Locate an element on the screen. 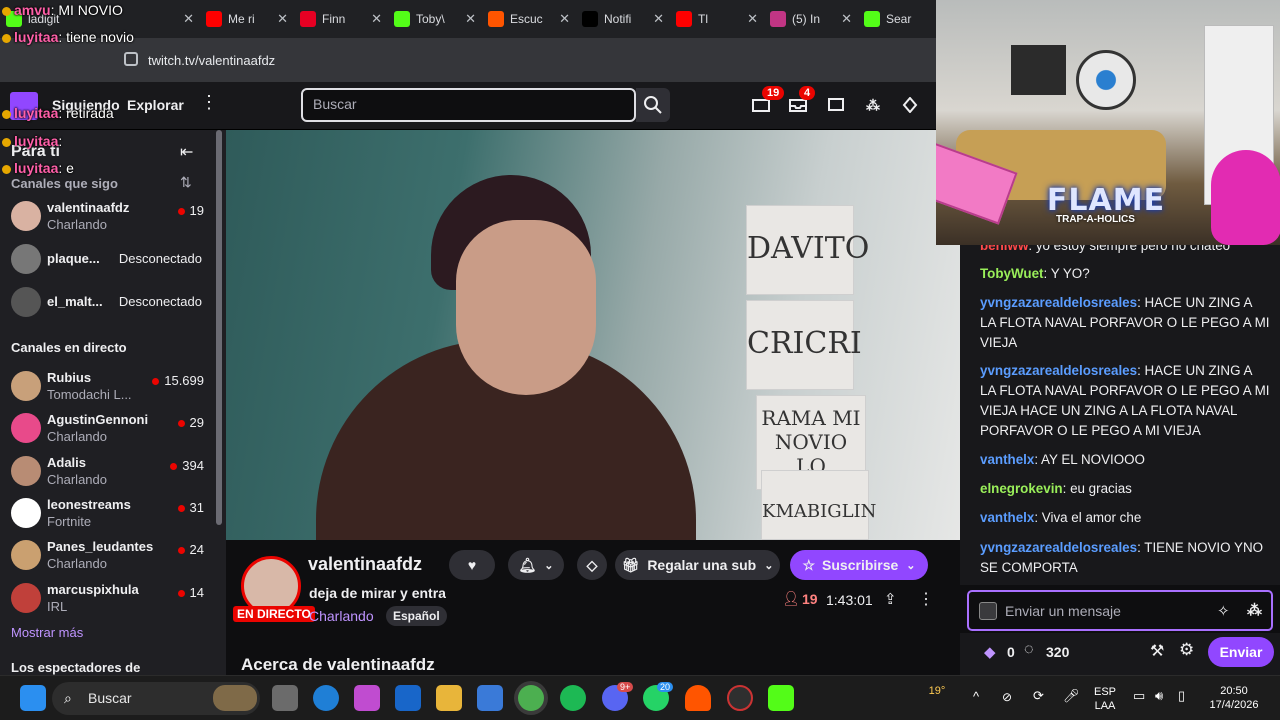 This screenshot has width=1280, height=720. spotify-icon is located at coordinates (573, 698).